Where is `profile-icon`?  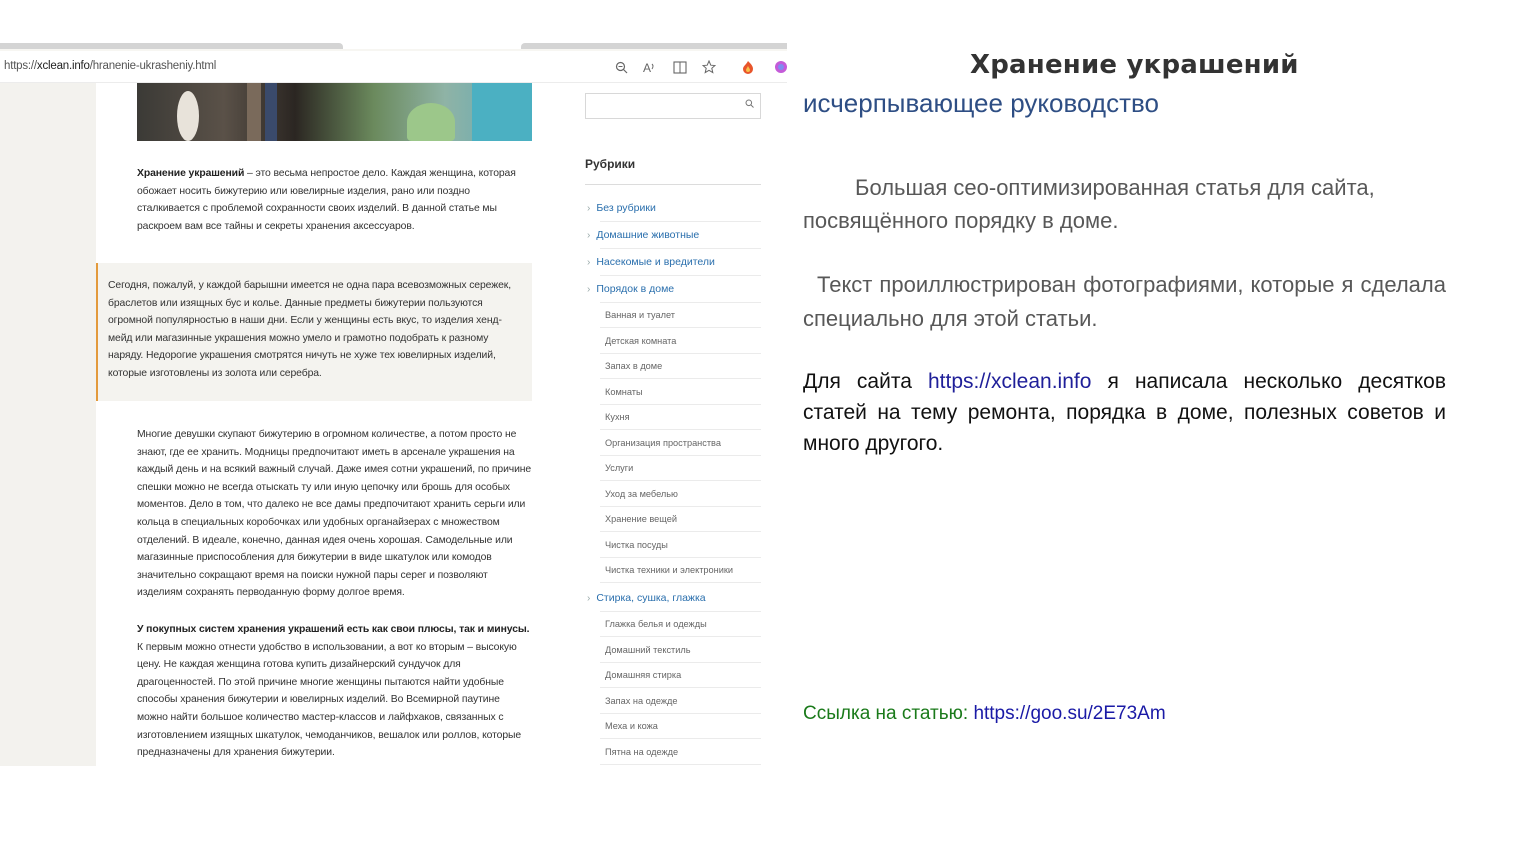
profile-icon is located at coordinates (780, 67).